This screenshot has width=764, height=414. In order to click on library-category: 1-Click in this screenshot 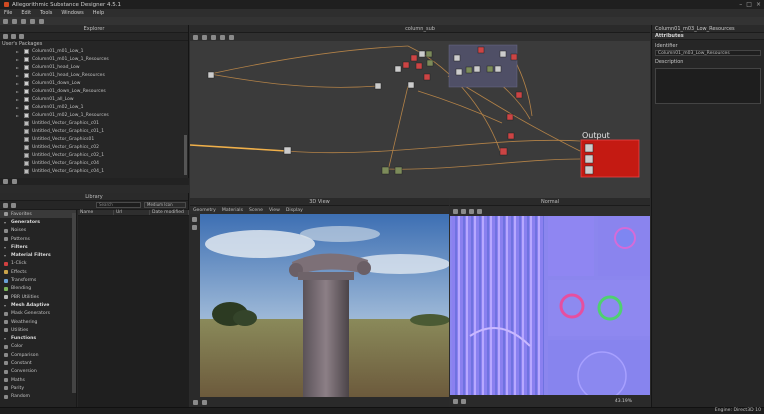, I will do `click(38, 264)`.